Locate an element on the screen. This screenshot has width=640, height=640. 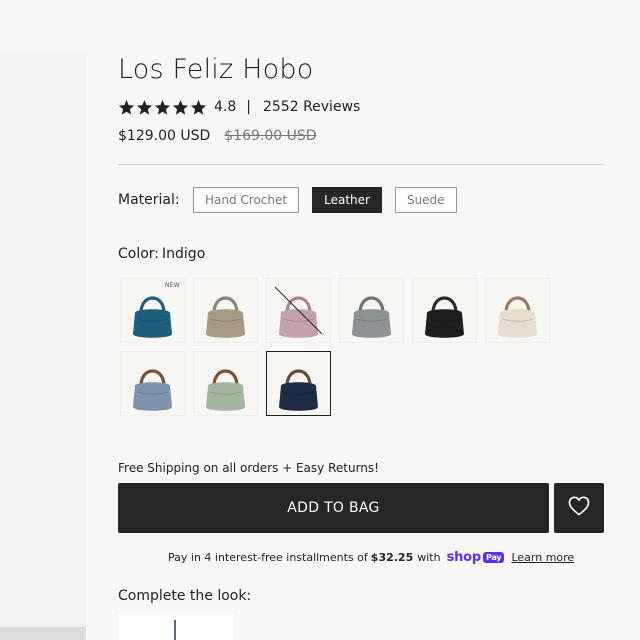
color-label: Color: Indigo is located at coordinates (161, 254).